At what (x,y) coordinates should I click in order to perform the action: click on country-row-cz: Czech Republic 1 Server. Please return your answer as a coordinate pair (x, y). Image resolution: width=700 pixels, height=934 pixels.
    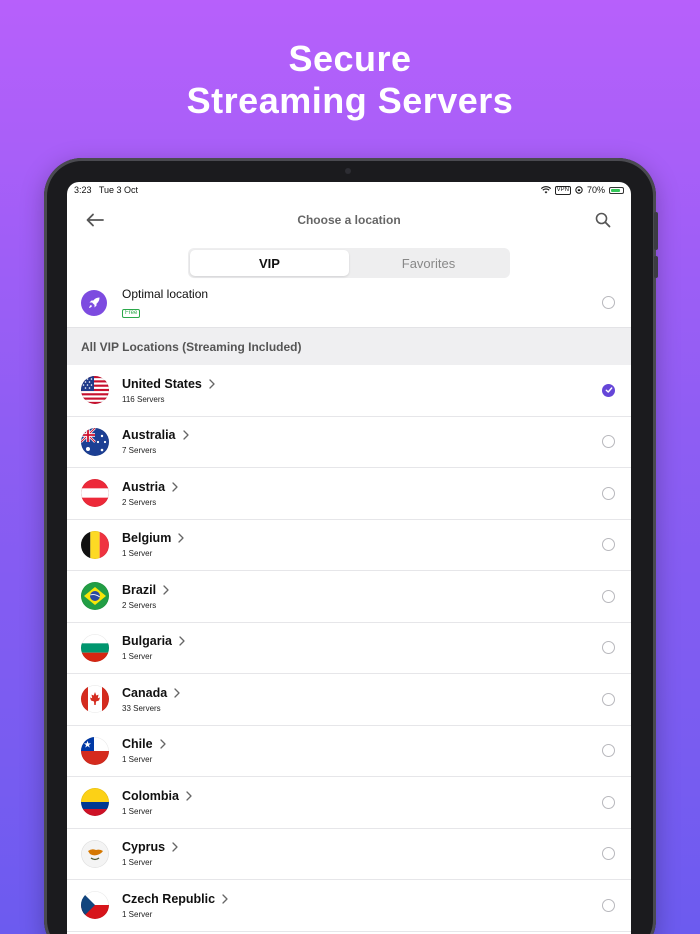
    Looking at the image, I should click on (349, 906).